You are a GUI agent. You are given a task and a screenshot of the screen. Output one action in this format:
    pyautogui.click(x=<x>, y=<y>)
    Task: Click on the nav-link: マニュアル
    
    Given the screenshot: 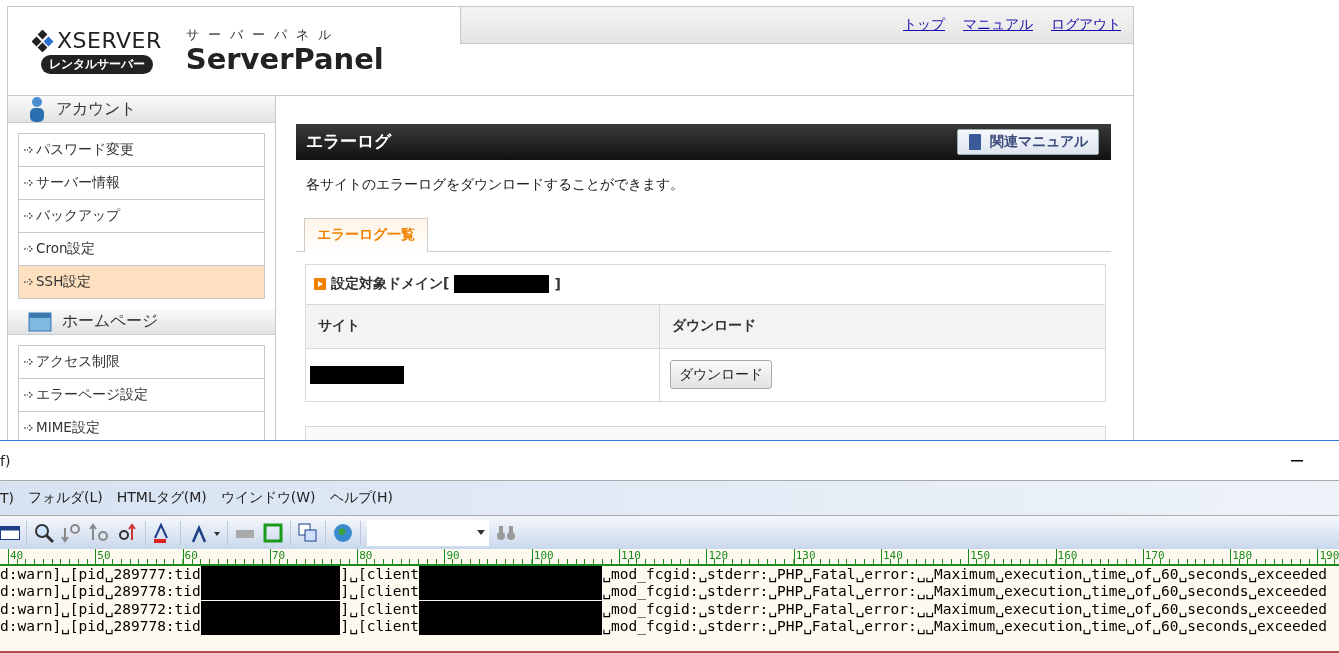 What is the action you would take?
    pyautogui.click(x=998, y=25)
    